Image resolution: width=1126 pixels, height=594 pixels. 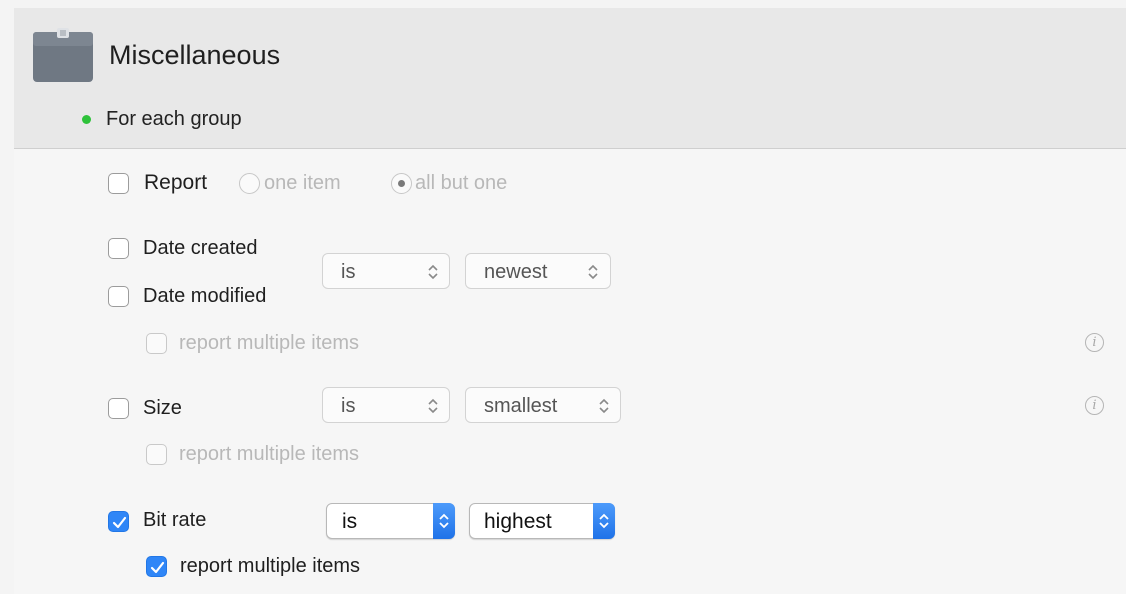 What do you see at coordinates (386, 271) in the screenshot?
I see `date-operator-select: is` at bounding box center [386, 271].